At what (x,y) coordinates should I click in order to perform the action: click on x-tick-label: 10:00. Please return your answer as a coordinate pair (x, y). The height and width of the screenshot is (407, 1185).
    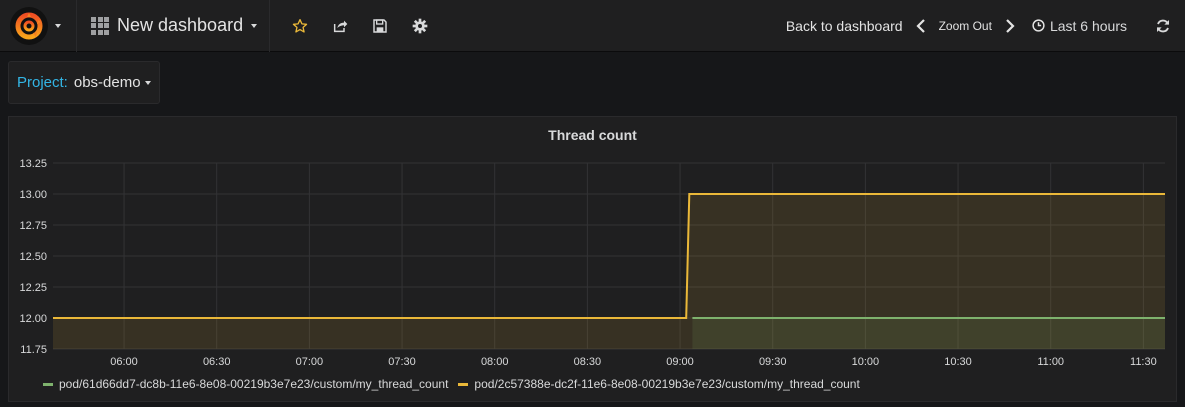
    Looking at the image, I should click on (866, 362).